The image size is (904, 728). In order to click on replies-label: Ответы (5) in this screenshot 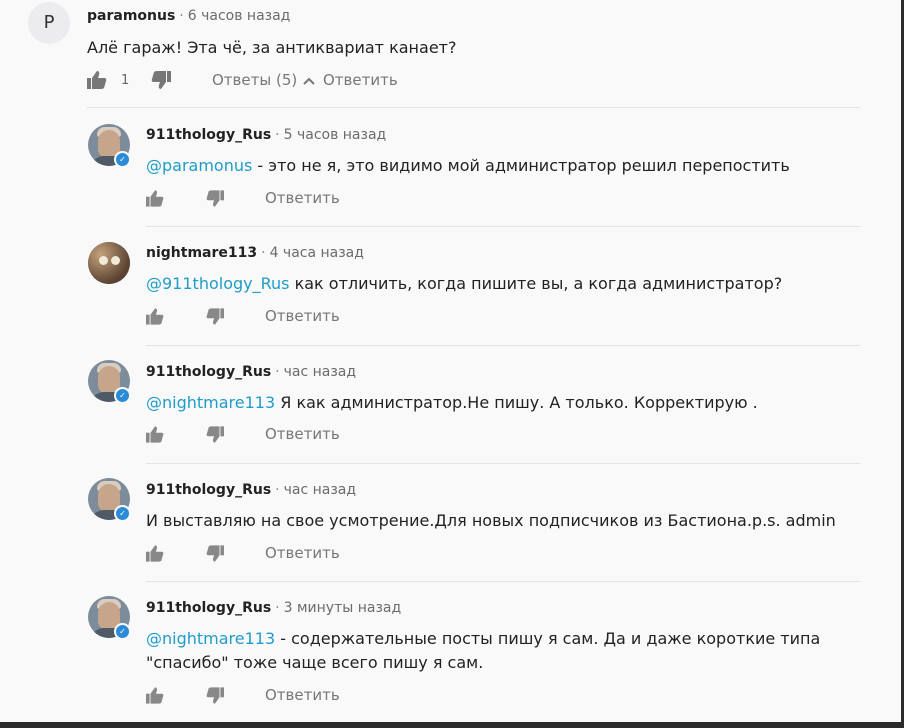, I will do `click(255, 80)`.